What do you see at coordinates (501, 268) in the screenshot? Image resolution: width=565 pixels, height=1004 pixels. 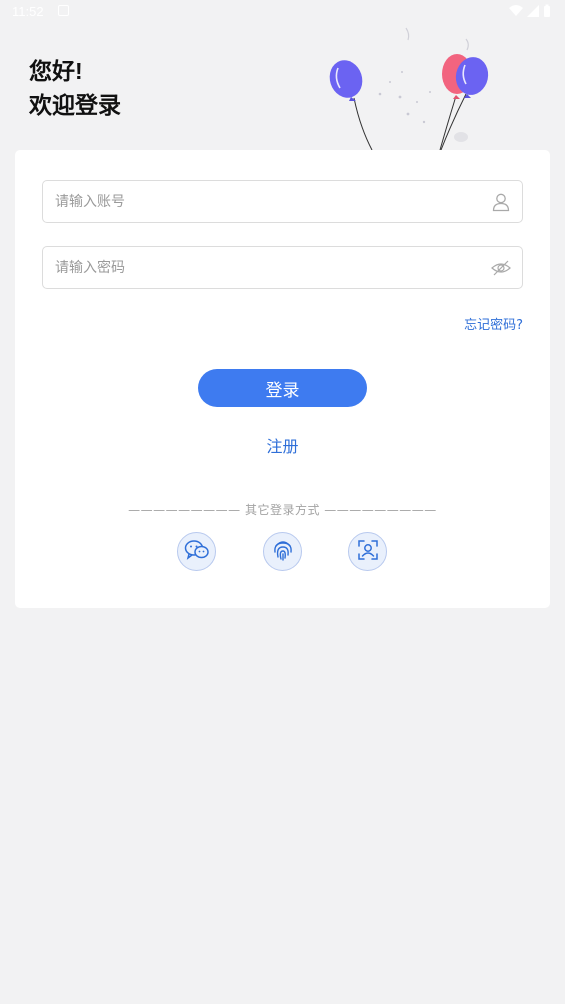 I see `eye-hidden-icon` at bounding box center [501, 268].